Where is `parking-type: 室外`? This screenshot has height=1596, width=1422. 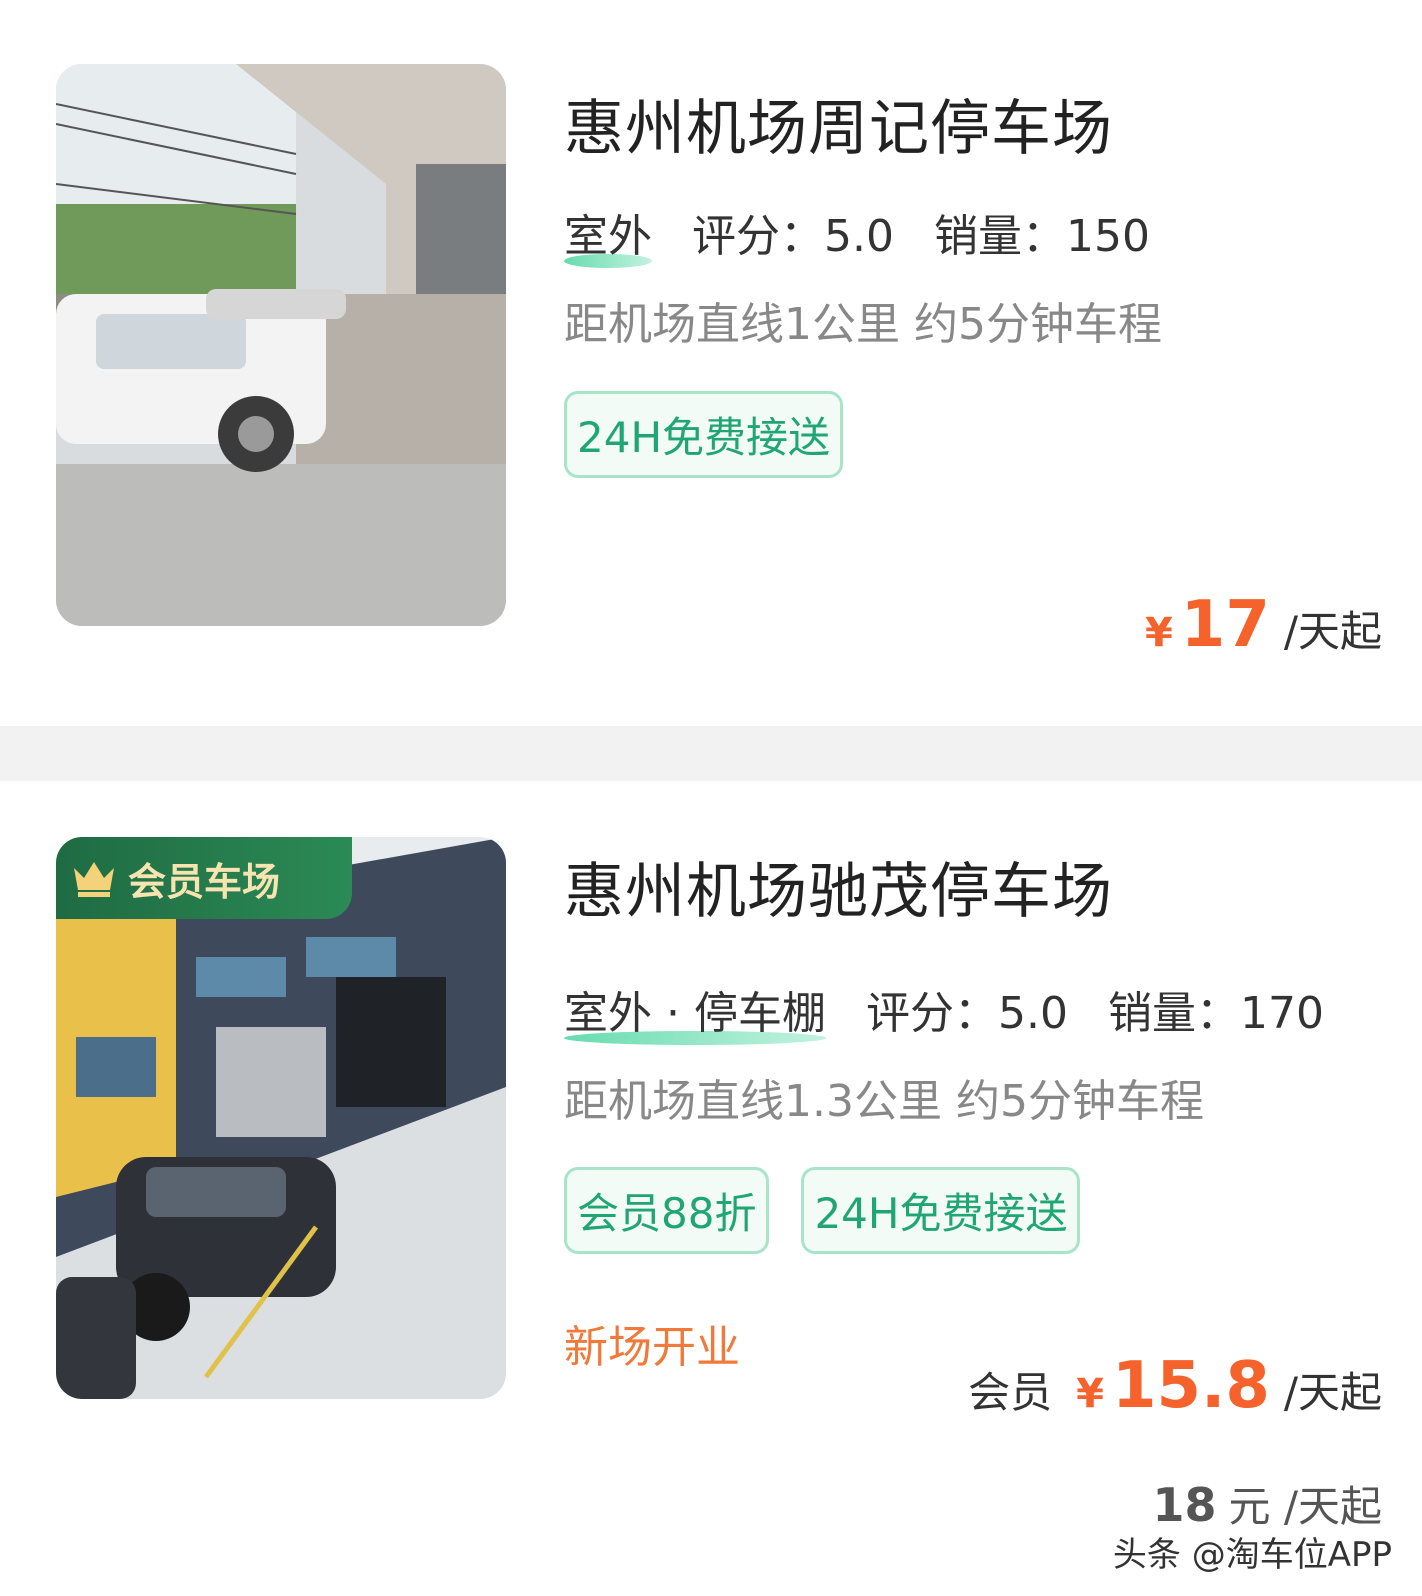 parking-type: 室外 is located at coordinates (608, 234).